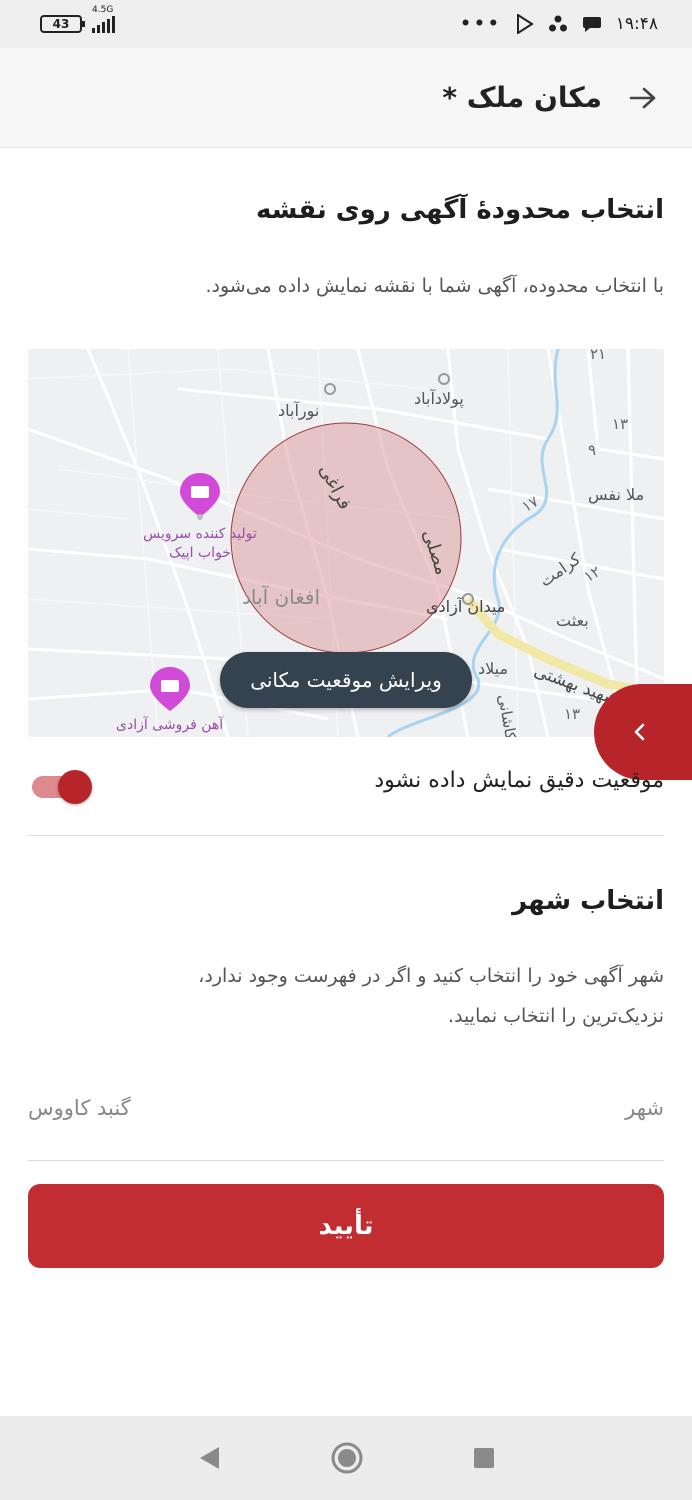 The image size is (692, 1500). What do you see at coordinates (281, 597) in the screenshot?
I see `map-label-afghanabad: افغان آباد` at bounding box center [281, 597].